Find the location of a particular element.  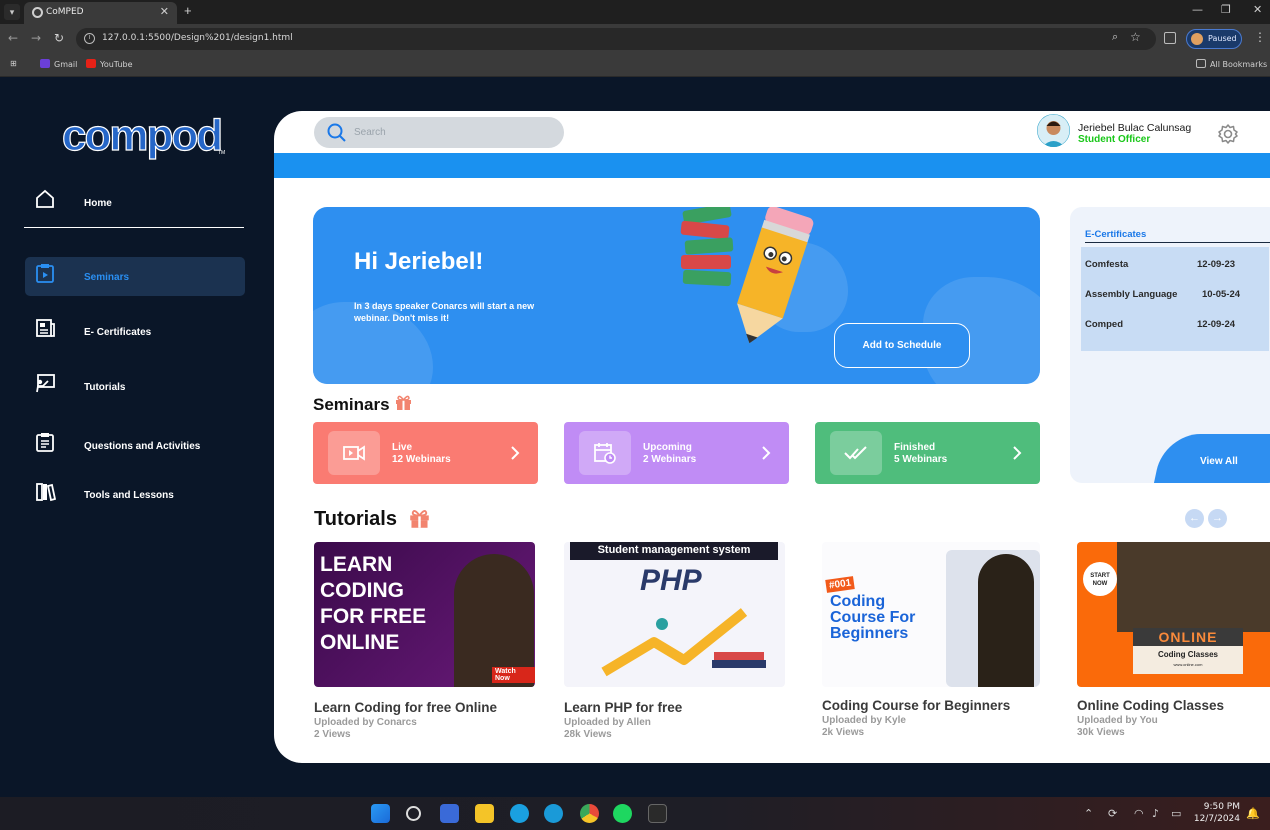

browser-tab: CoMPED ✕ is located at coordinates (100, 13).